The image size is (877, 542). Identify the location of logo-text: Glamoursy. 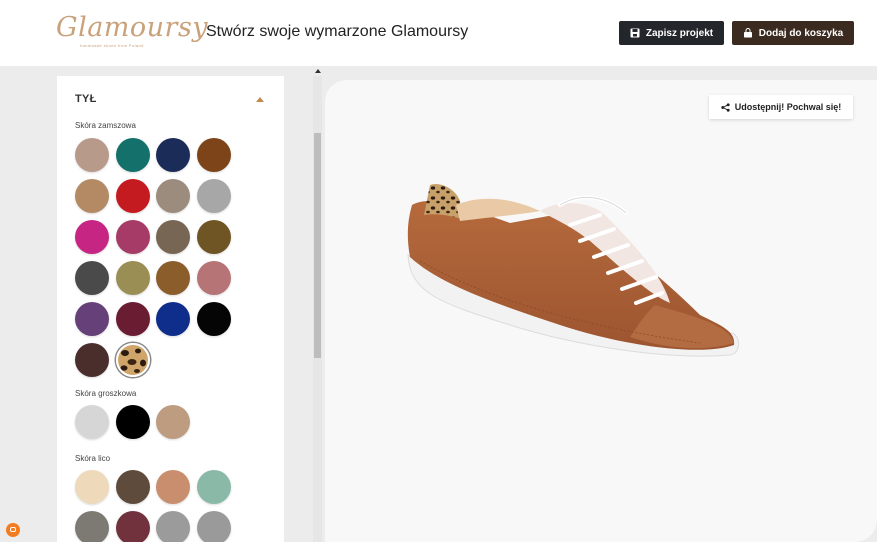
(132, 27).